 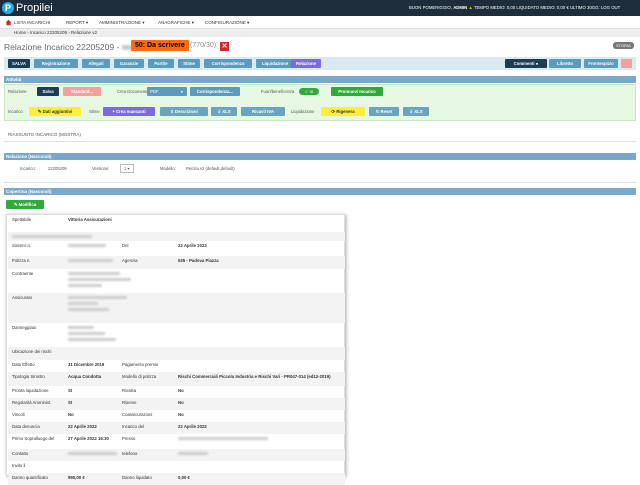 I want to click on tab-registrazione: Registrazione, so click(x=56, y=63).